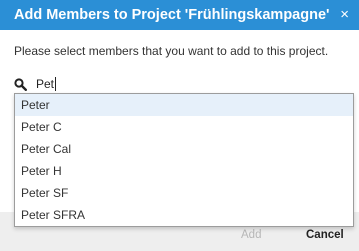 The height and width of the screenshot is (251, 359). I want to click on suggestion-item: Peter H, so click(184, 171).